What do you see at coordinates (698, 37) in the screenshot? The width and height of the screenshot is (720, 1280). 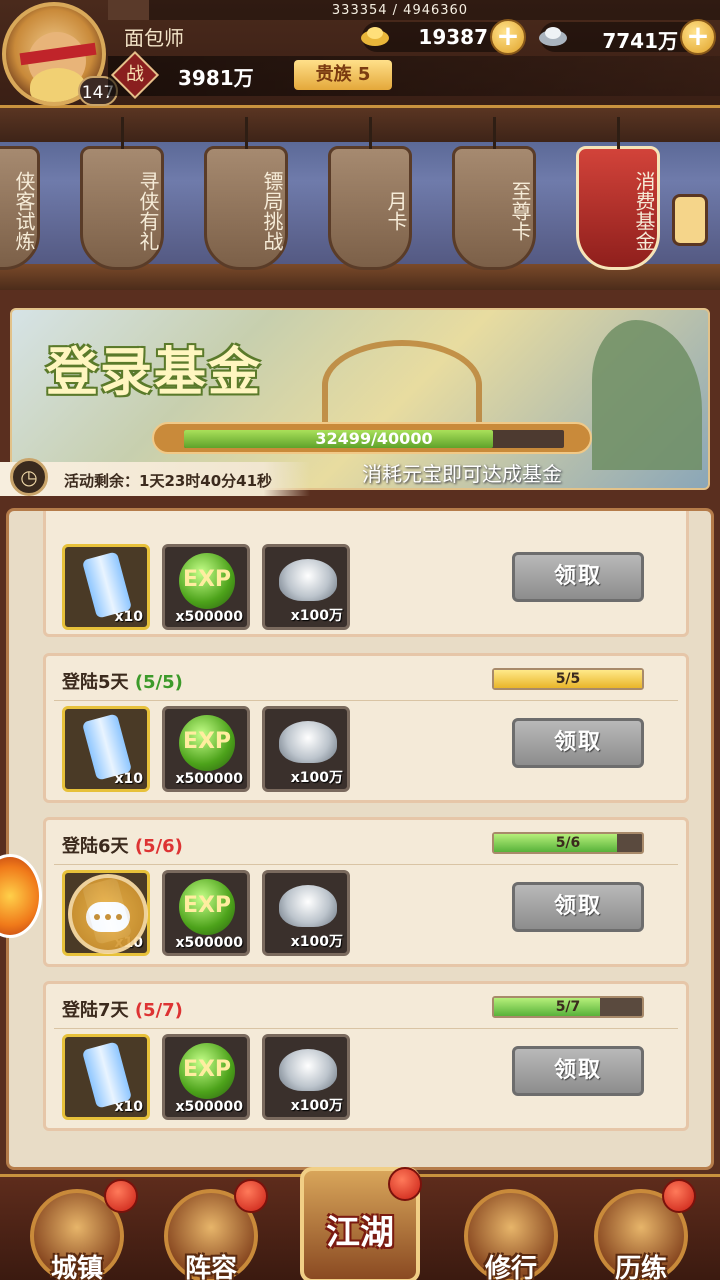 I see `add-silver-button: +` at bounding box center [698, 37].